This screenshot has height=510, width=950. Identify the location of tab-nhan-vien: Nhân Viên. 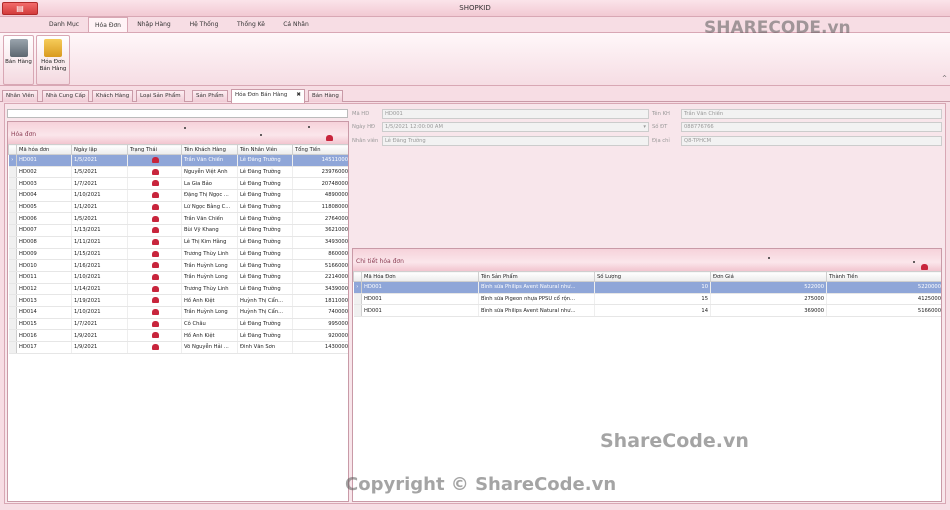
(20, 96).